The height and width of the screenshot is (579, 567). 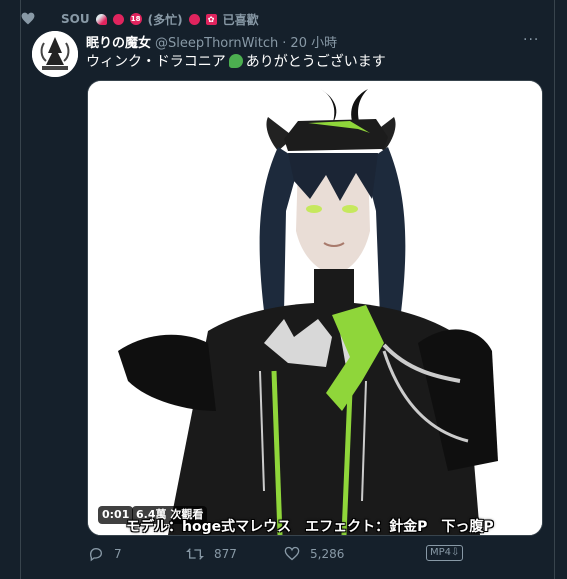 I want to click on tweet-text: ウィンク・ドラコニア ありがとうございます, so click(x=236, y=61).